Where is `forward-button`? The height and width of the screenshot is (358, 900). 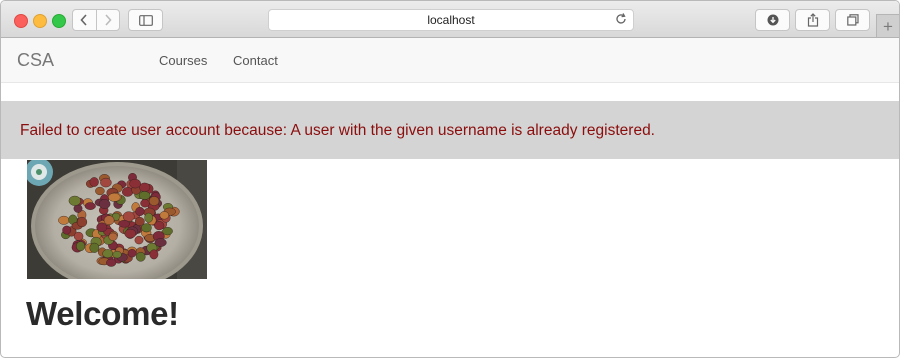
forward-button is located at coordinates (107, 20).